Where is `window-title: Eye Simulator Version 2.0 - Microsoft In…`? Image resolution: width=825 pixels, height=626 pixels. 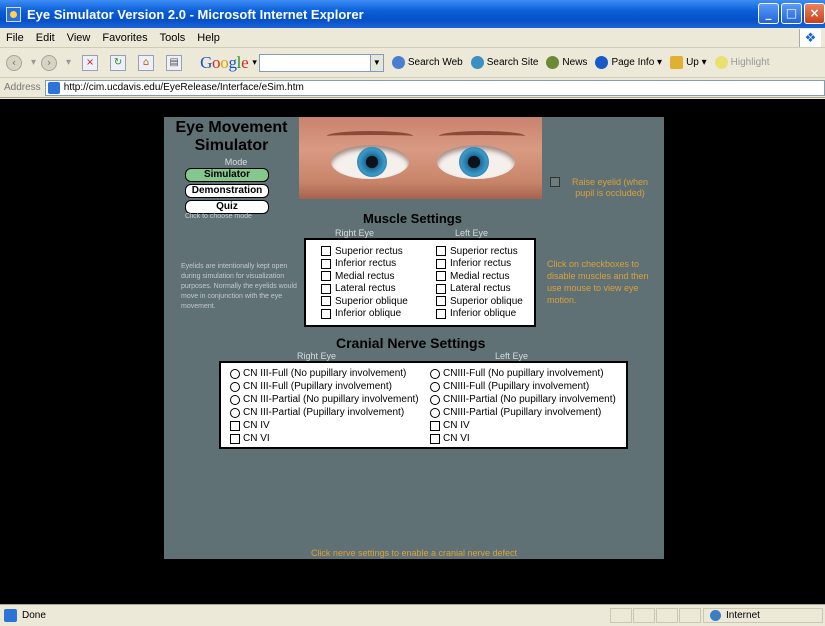
window-title: Eye Simulator Version 2.0 - Microsoft In… is located at coordinates (195, 14).